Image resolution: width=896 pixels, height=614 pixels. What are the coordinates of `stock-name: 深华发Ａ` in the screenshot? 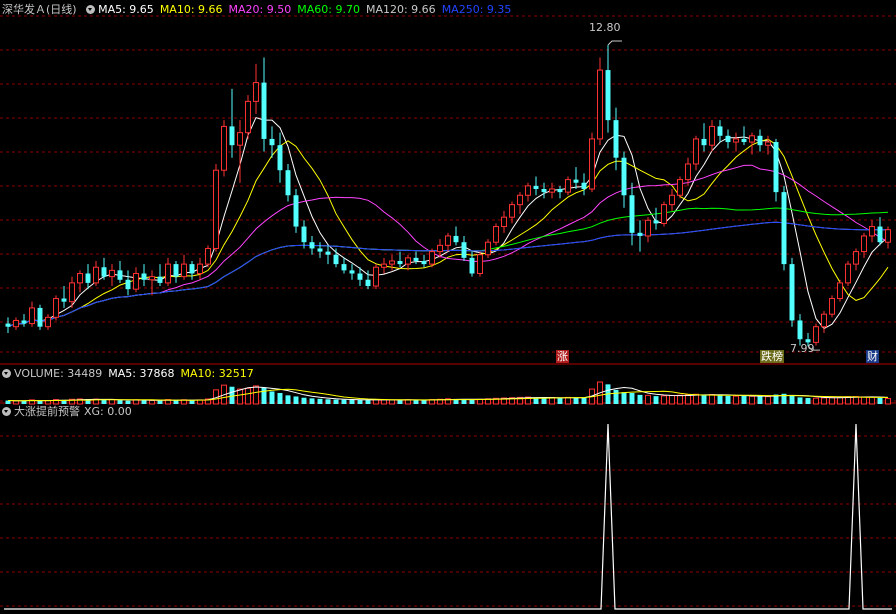 It's located at (24, 9).